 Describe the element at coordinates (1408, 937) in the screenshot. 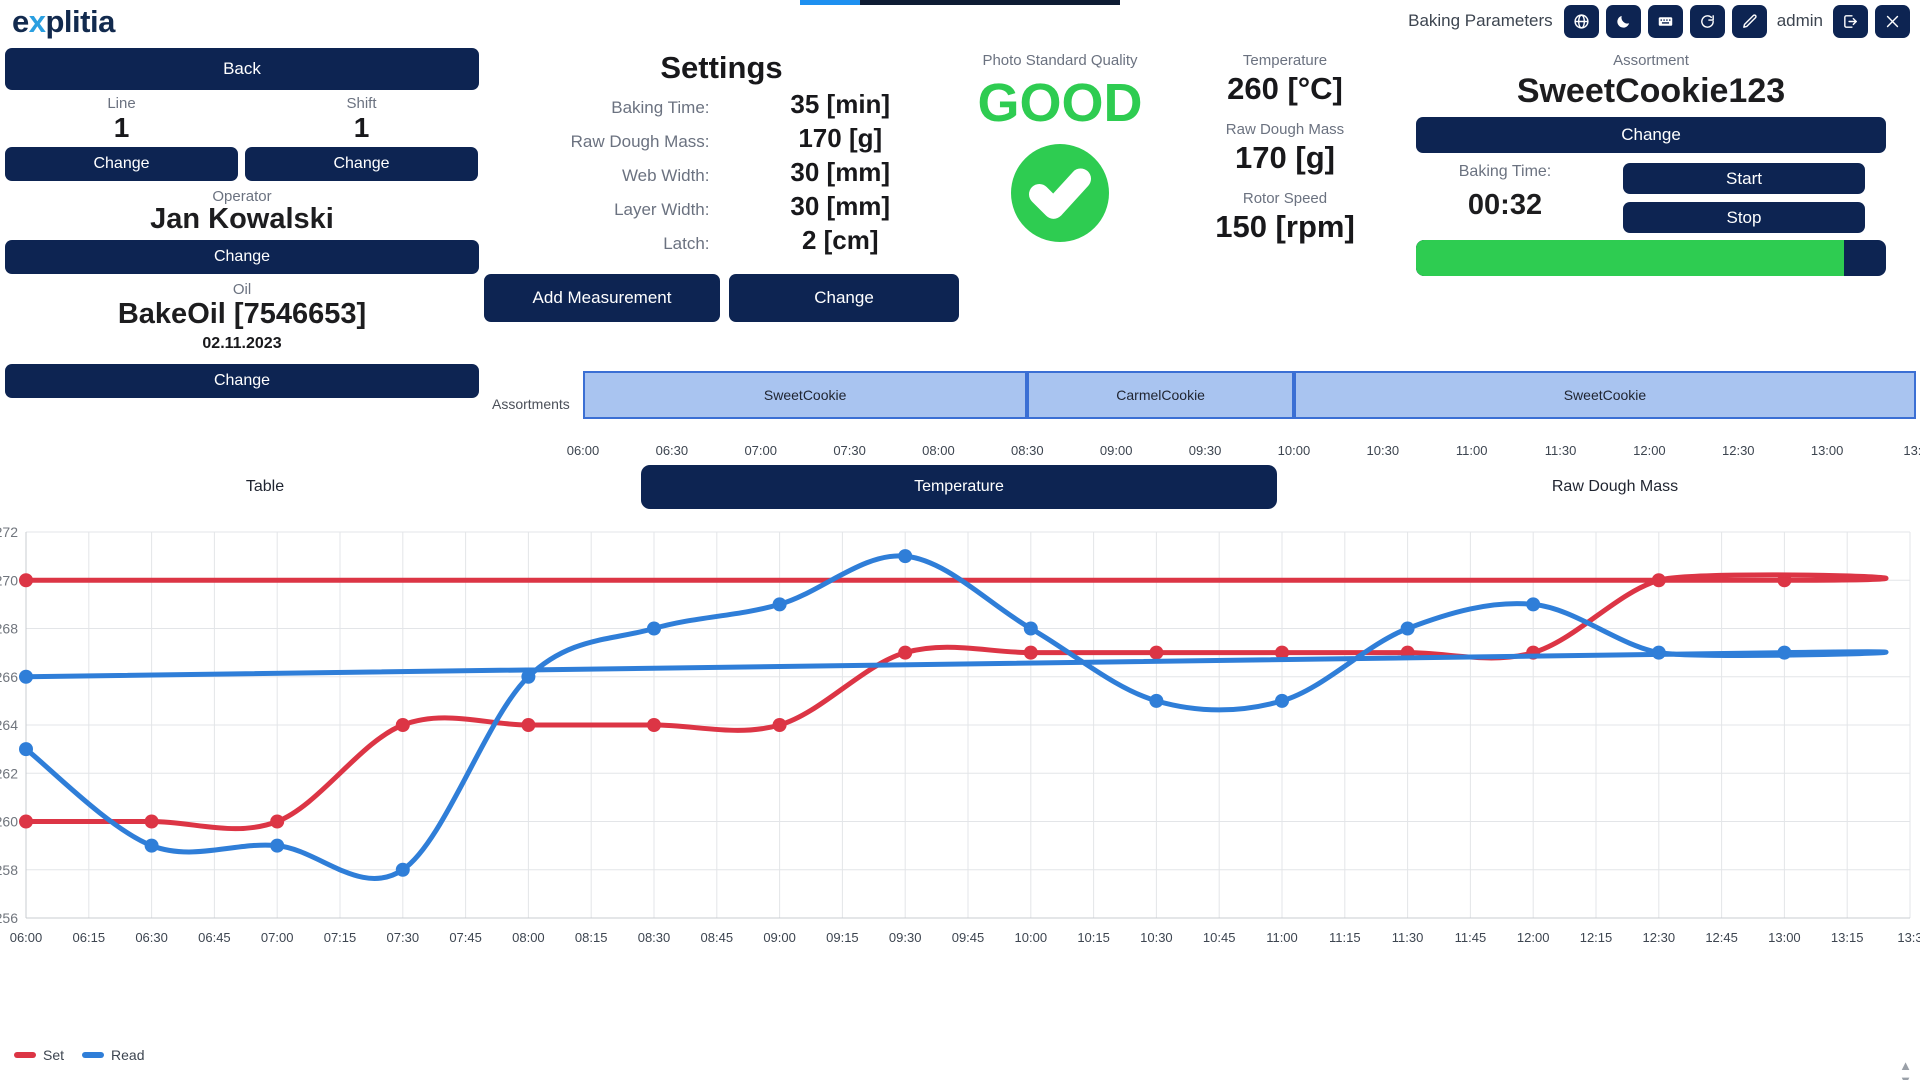

I see `chart-x-tick-label: 11:30` at that location.